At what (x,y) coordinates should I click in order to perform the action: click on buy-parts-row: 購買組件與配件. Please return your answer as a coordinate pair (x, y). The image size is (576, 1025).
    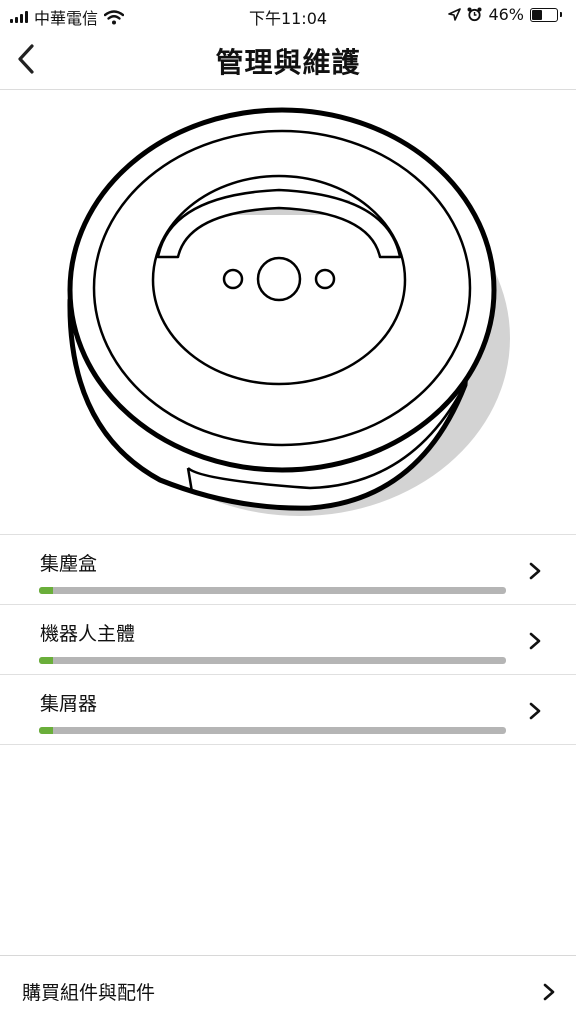
    Looking at the image, I should click on (288, 990).